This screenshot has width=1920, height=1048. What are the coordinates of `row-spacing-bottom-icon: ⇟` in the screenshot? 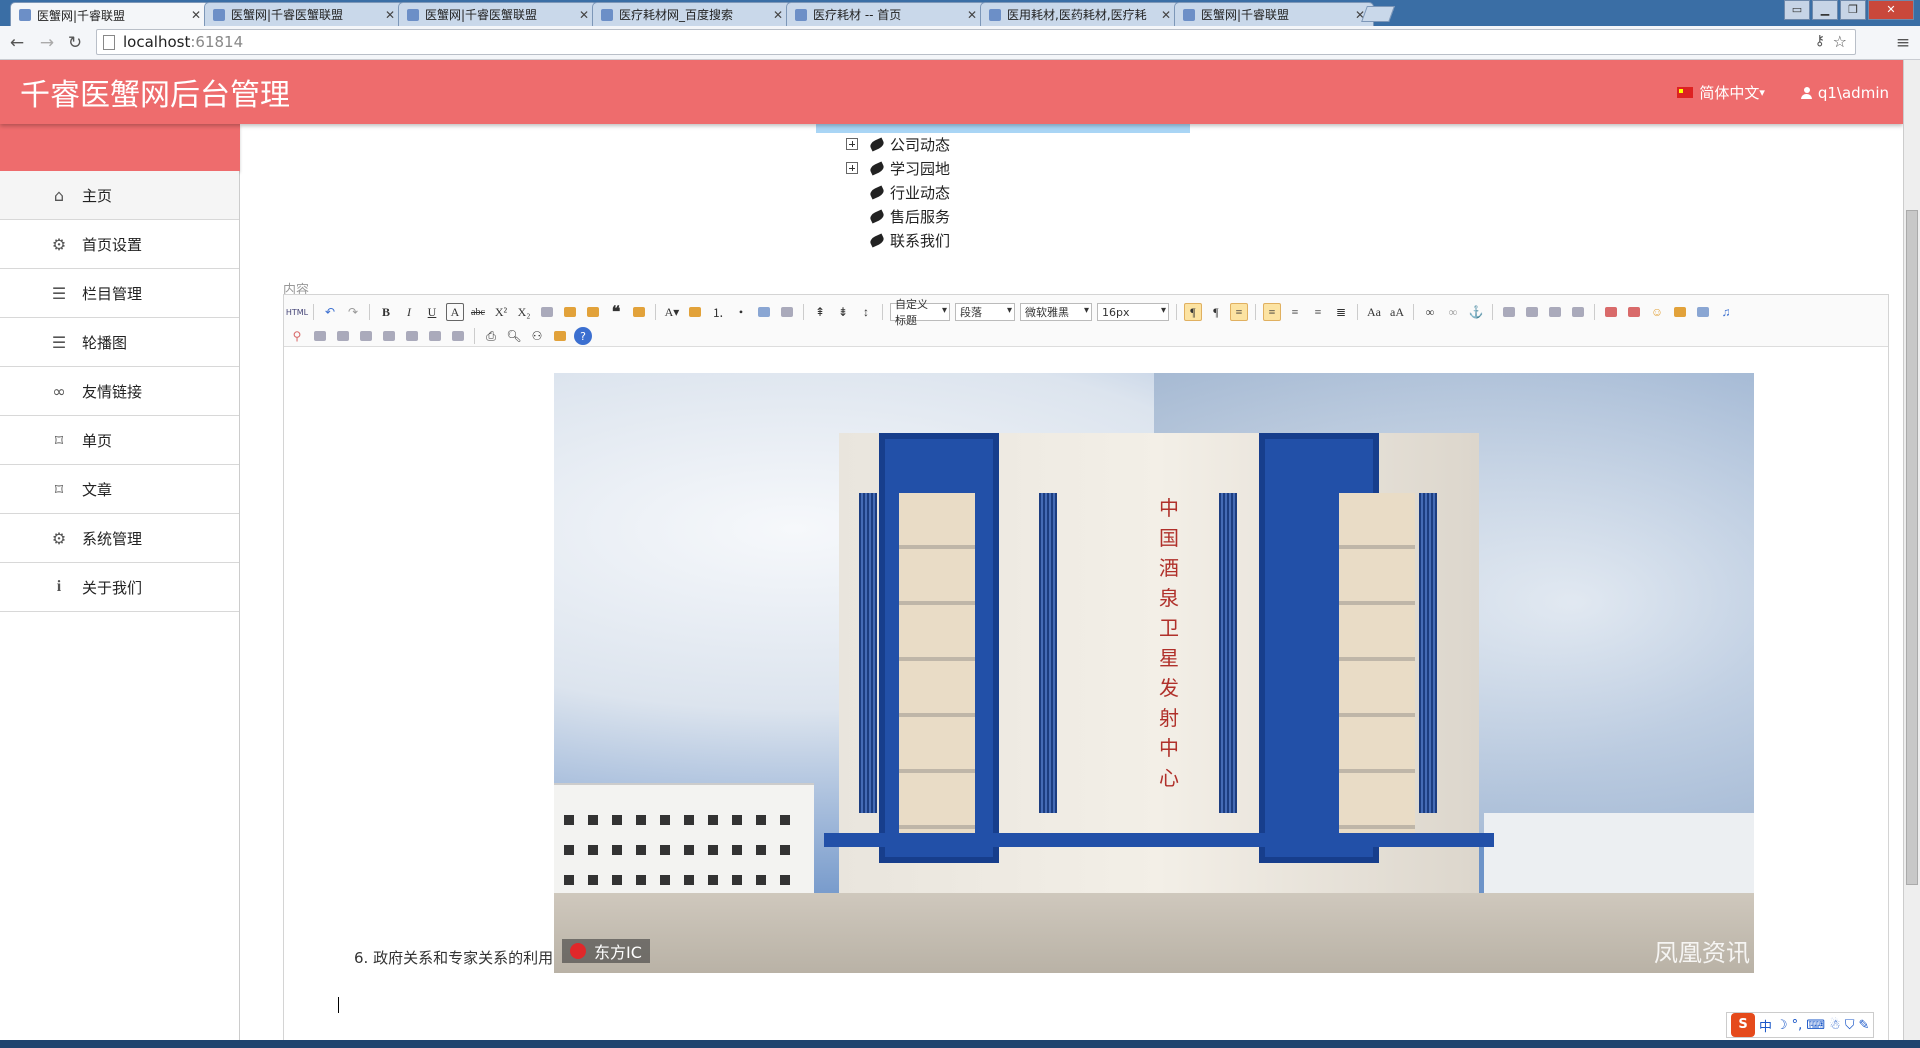 It's located at (843, 312).